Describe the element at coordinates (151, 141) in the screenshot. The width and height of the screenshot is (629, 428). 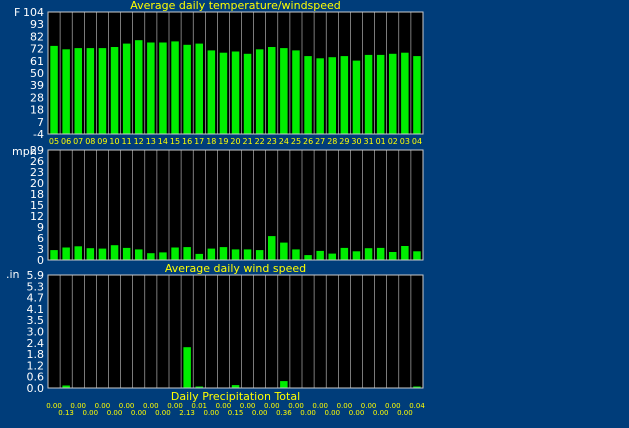
I see `temperature-x-tick-label: 13` at that location.